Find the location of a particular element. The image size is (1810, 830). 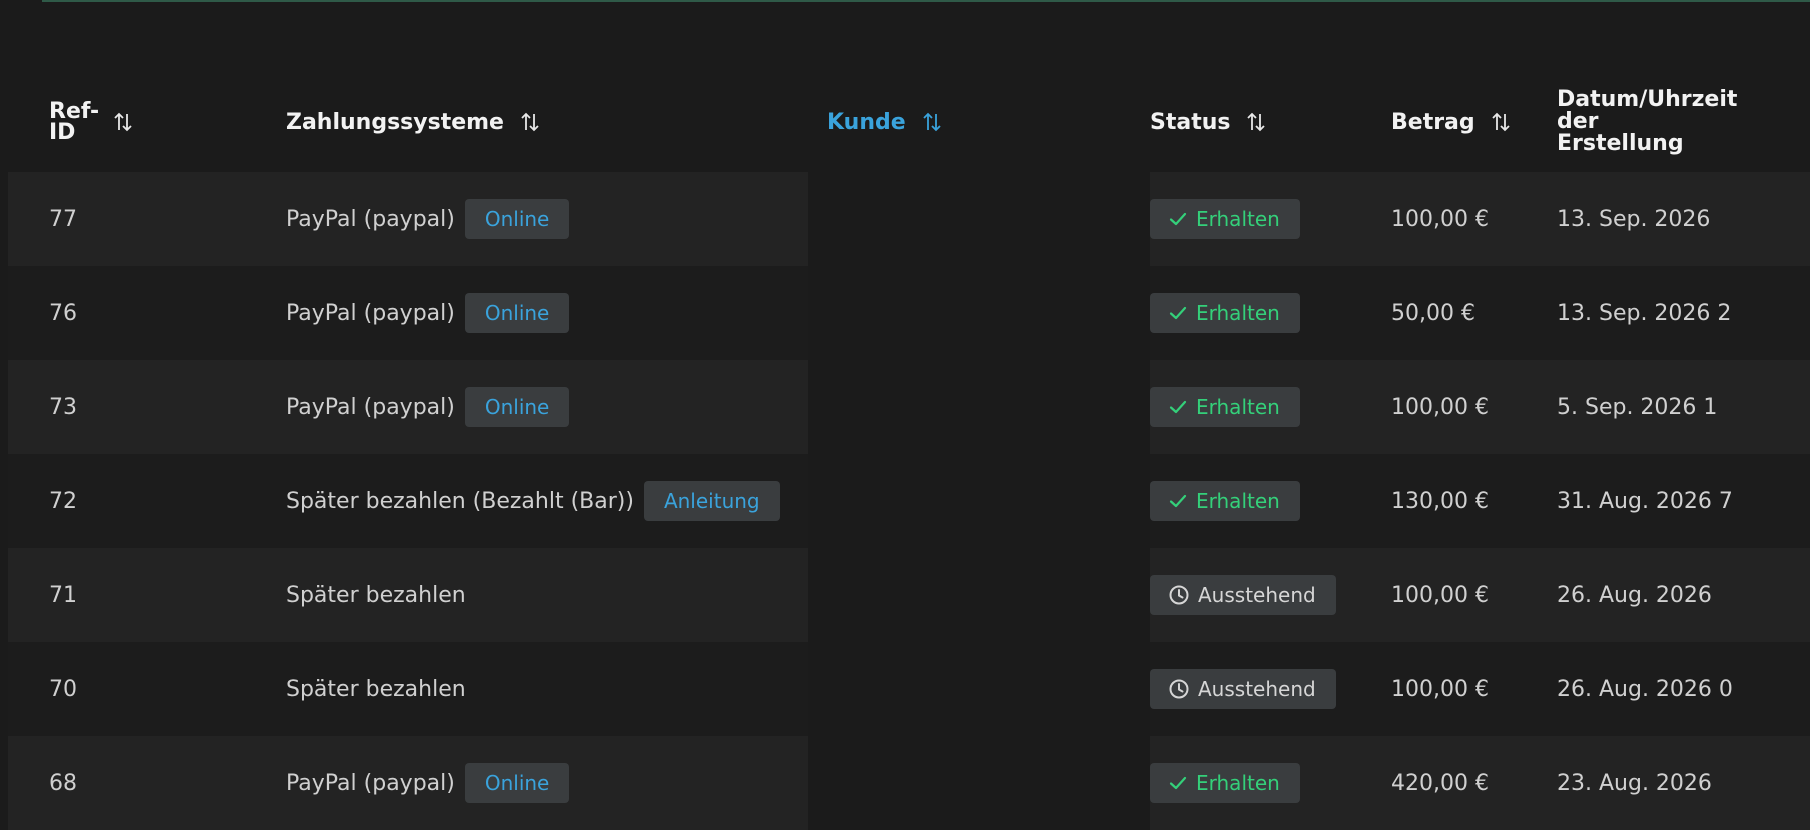

amount: 420,00 € is located at coordinates (1440, 783).